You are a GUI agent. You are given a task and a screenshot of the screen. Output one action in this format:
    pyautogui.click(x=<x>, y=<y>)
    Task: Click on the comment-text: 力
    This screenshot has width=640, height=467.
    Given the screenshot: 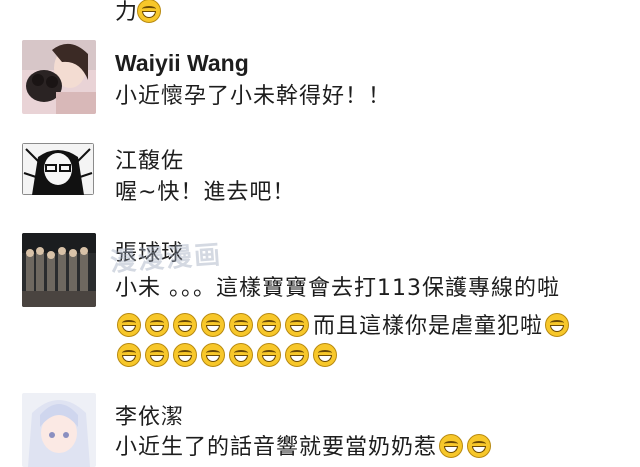 What is the action you would take?
    pyautogui.click(x=126, y=12)
    